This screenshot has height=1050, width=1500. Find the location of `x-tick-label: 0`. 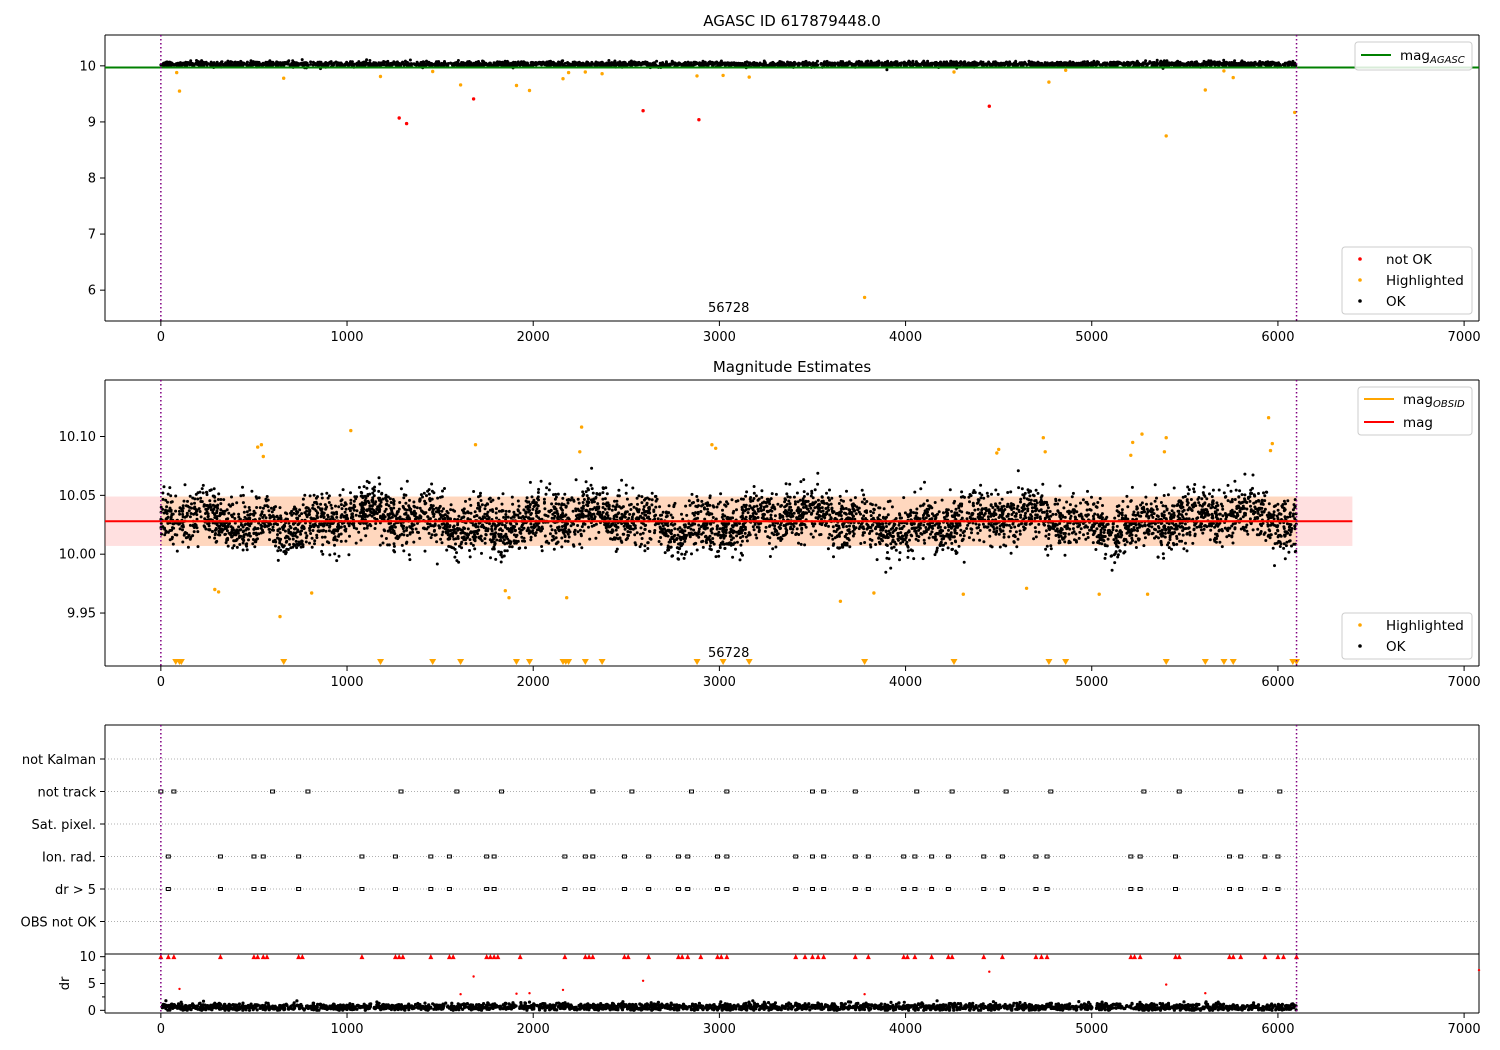

x-tick-label: 0 is located at coordinates (161, 682).